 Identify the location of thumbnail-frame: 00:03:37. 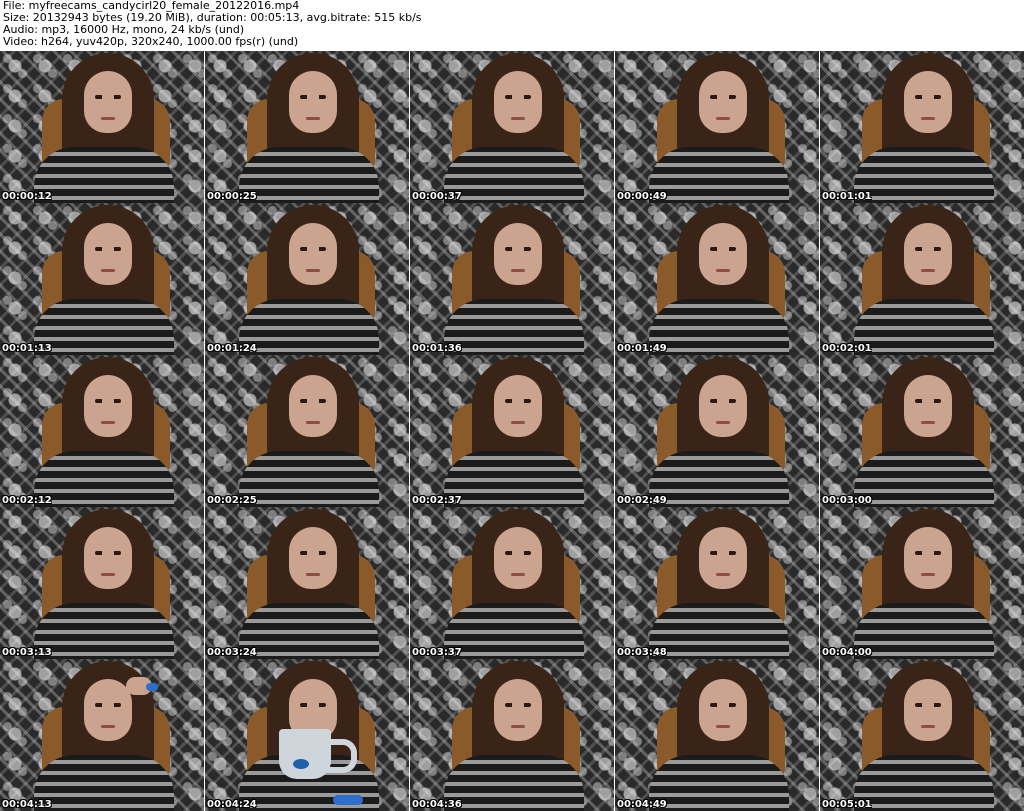
(512, 583).